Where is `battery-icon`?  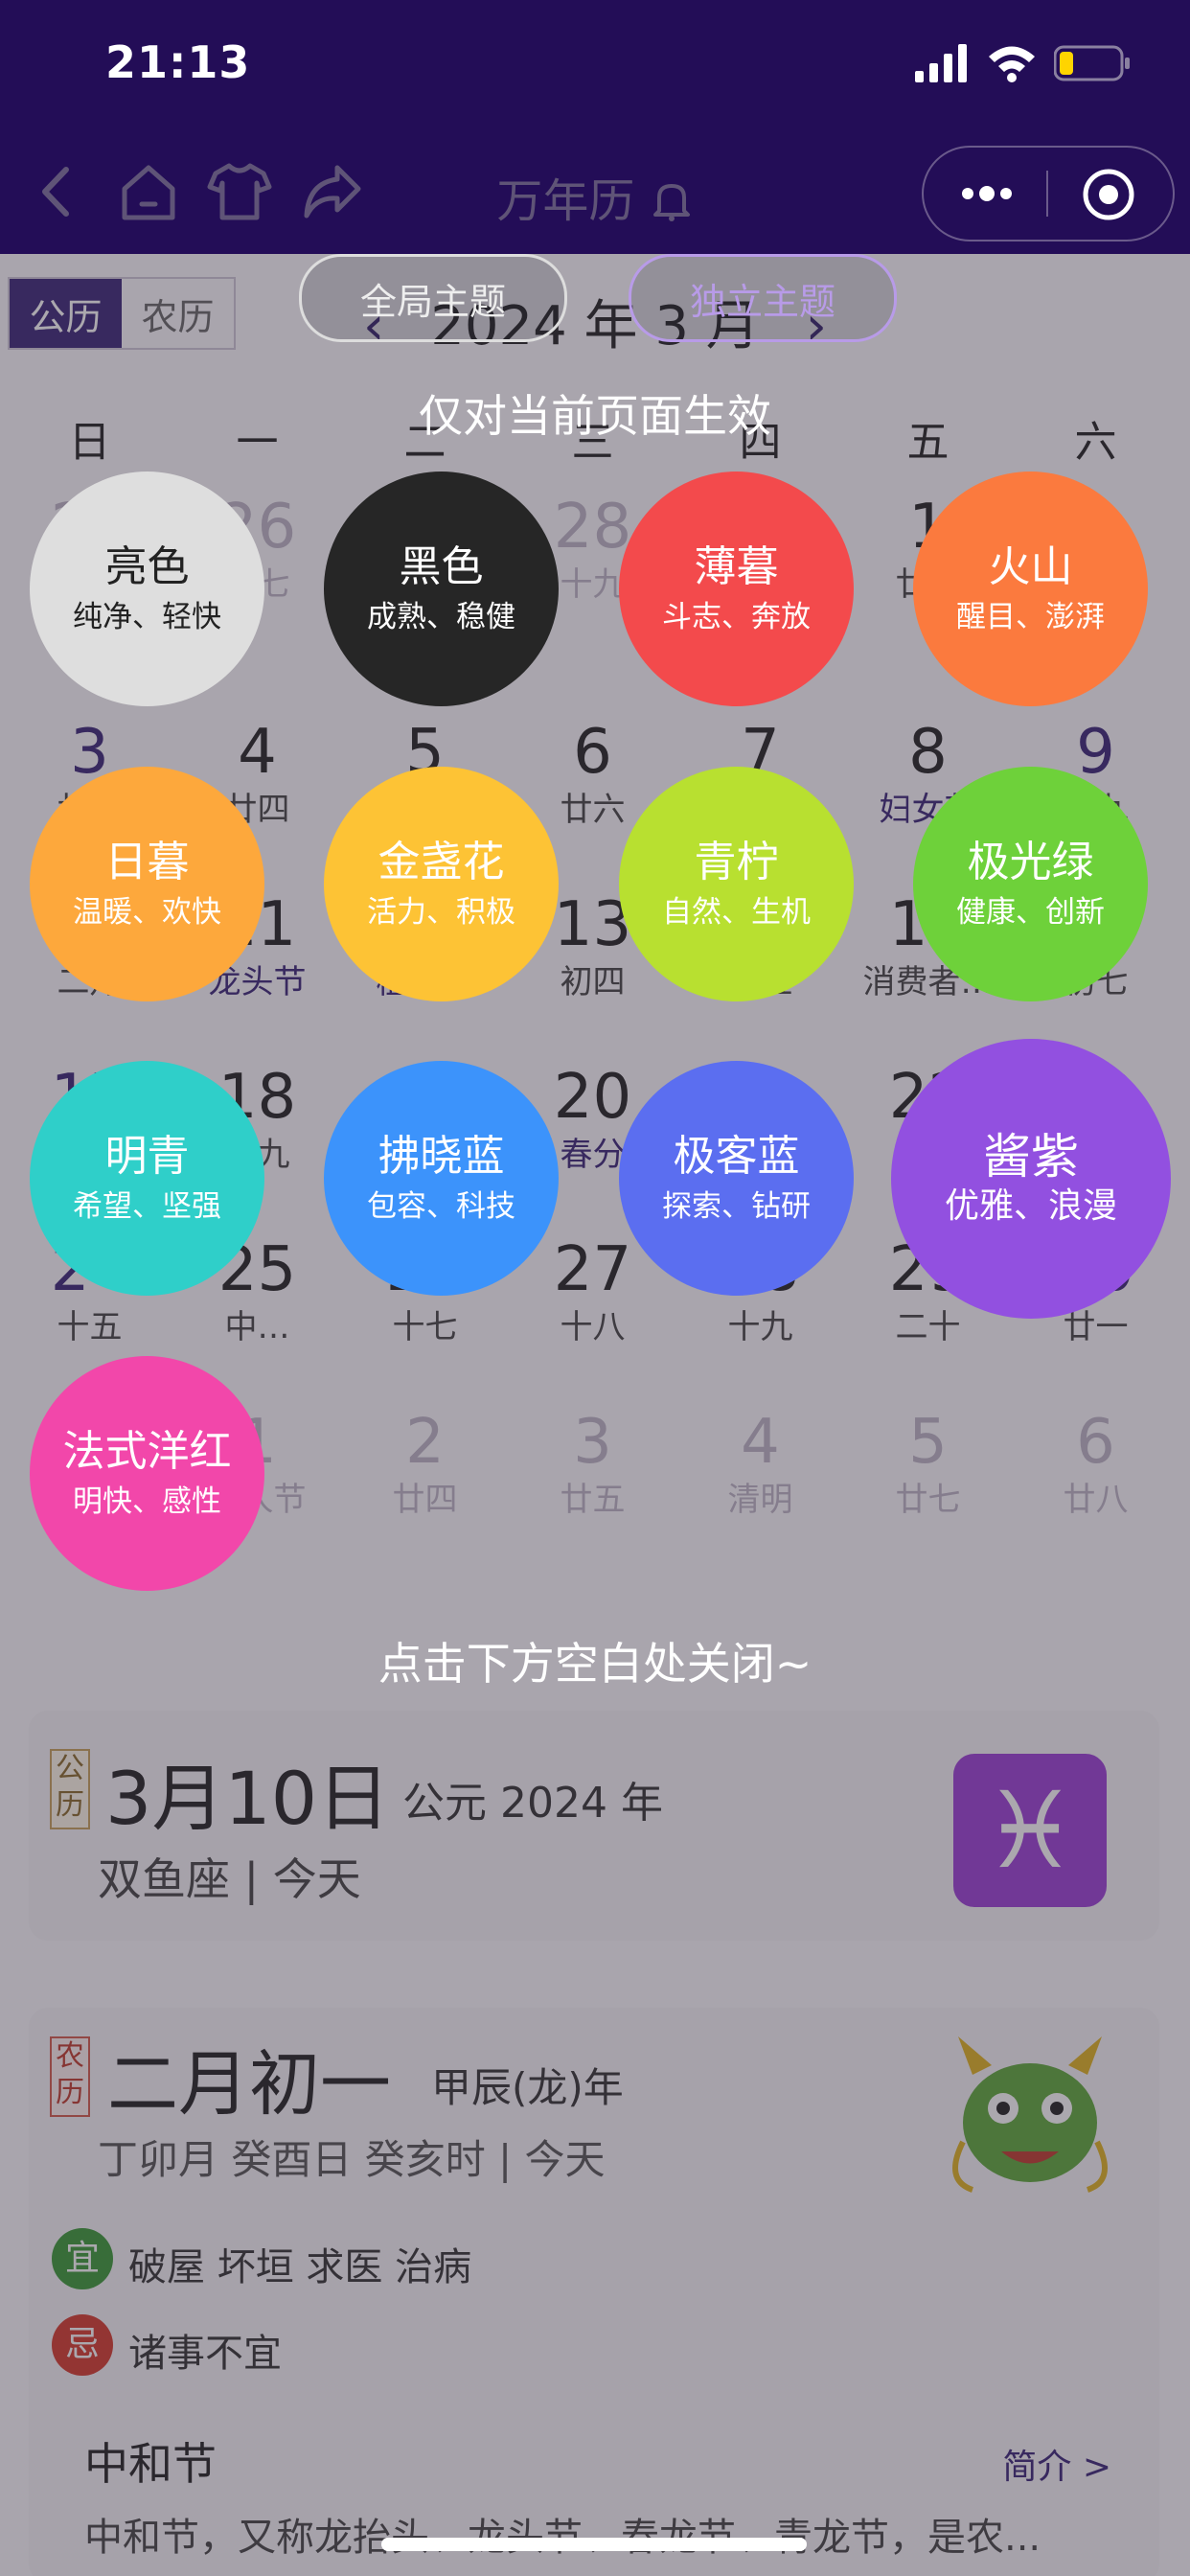
battery-icon is located at coordinates (1092, 63).